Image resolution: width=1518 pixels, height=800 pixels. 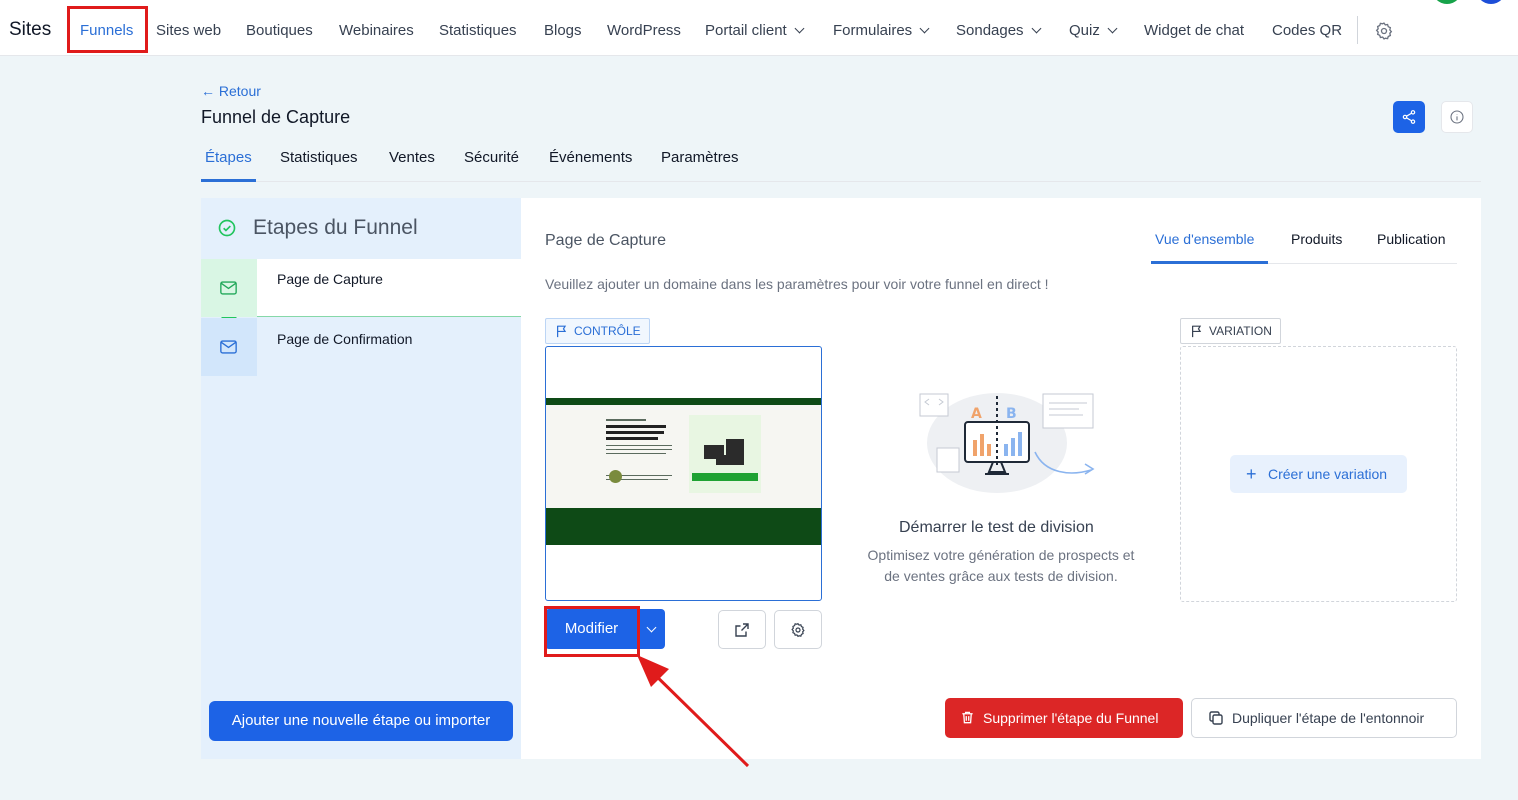 What do you see at coordinates (700, 157) in the screenshot?
I see `tab-parametres: Paramètres` at bounding box center [700, 157].